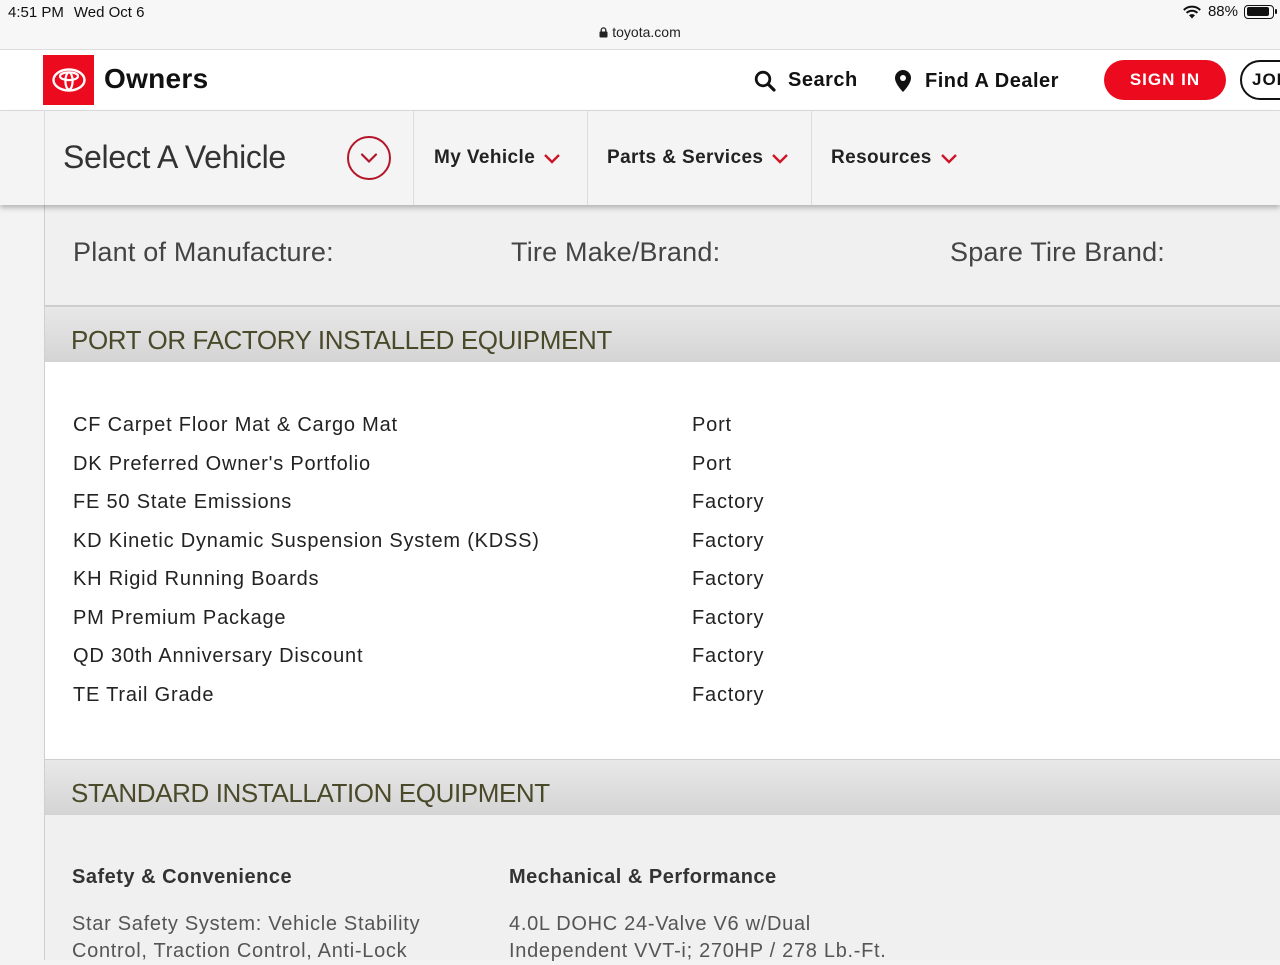  I want to click on port-factory-section-header: PORT OR FACTORY INSTALLED EQUIPMENT, so click(662, 334).